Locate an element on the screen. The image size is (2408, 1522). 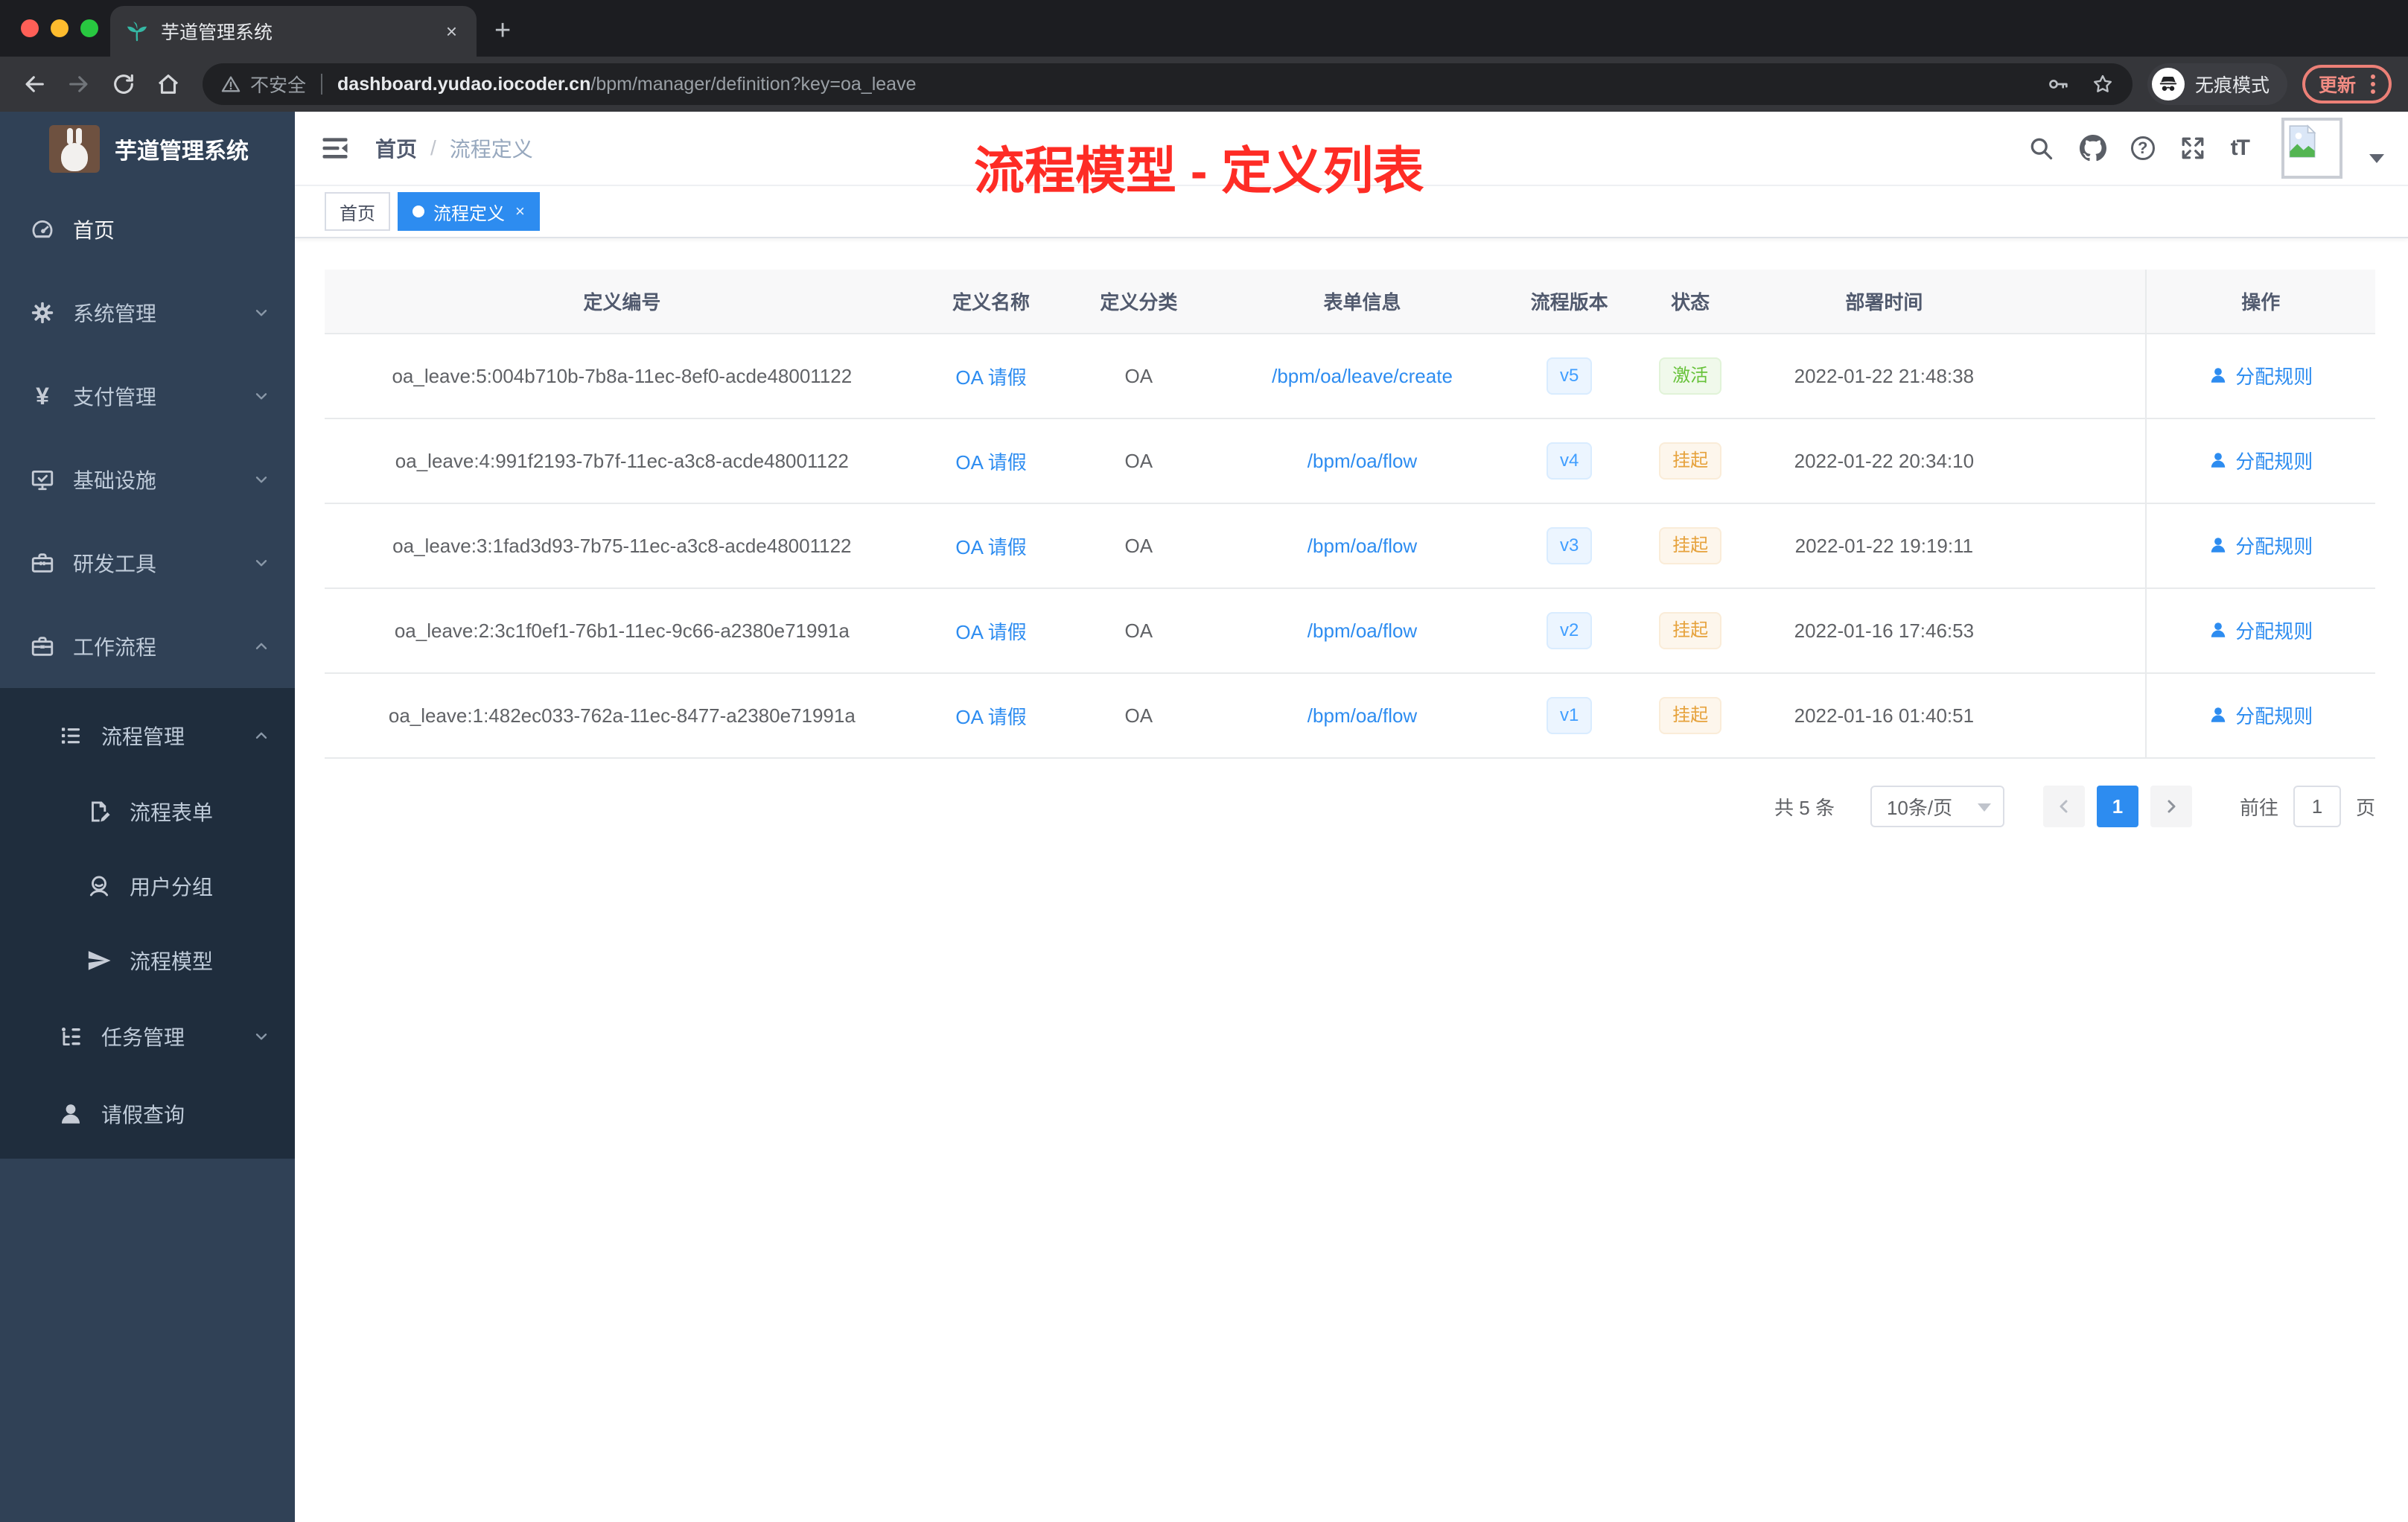
new-tab-button: + is located at coordinates (502, 30).